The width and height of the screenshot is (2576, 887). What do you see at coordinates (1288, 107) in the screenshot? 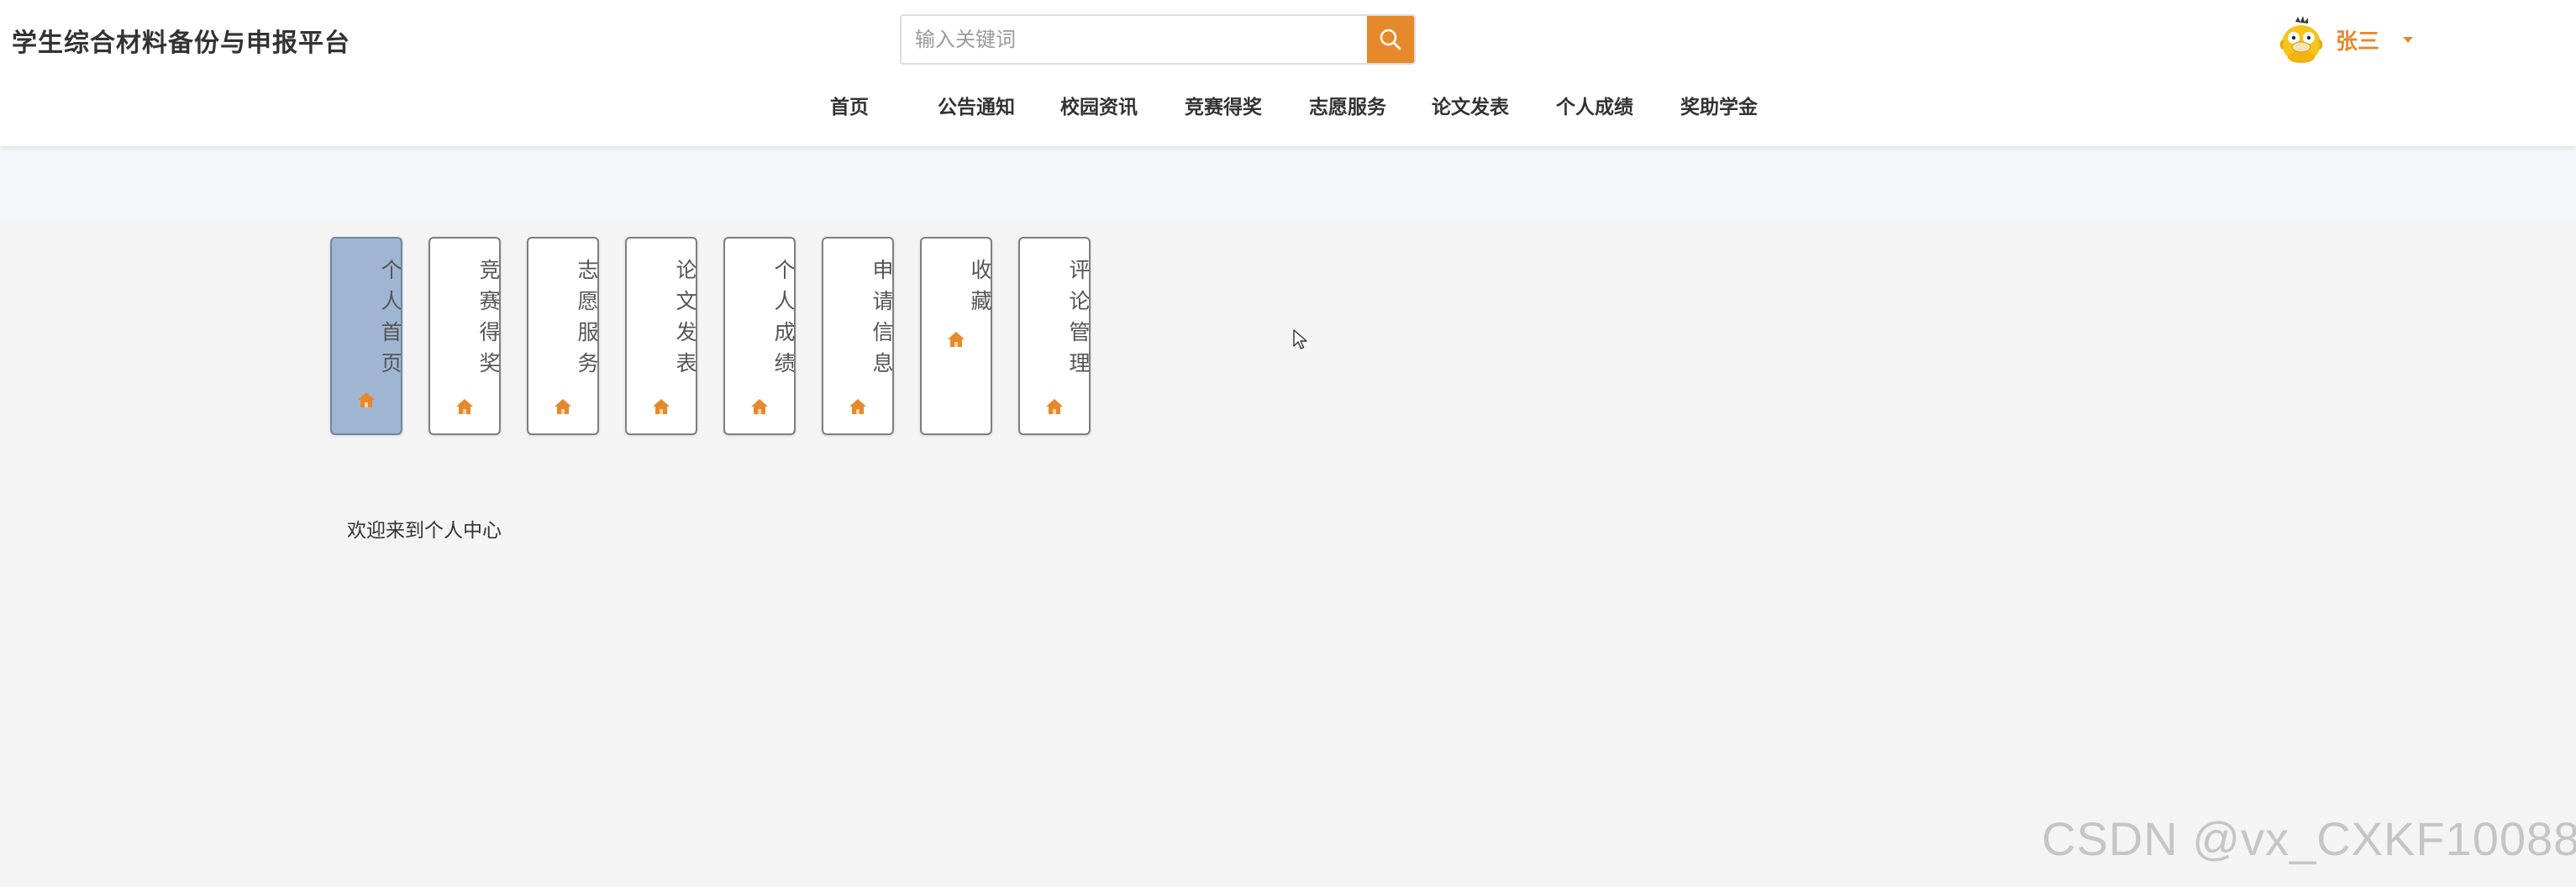
I see `main-nav: 首页 公告通知 校园资讯 竞赛得奖 志愿服务 论文发表 个人成绩 奖助学金` at bounding box center [1288, 107].